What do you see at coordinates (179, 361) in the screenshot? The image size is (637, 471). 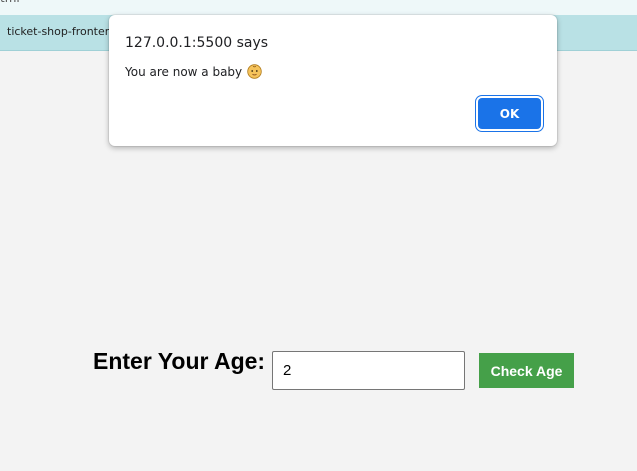 I see `age-label: Enter Your Age:` at bounding box center [179, 361].